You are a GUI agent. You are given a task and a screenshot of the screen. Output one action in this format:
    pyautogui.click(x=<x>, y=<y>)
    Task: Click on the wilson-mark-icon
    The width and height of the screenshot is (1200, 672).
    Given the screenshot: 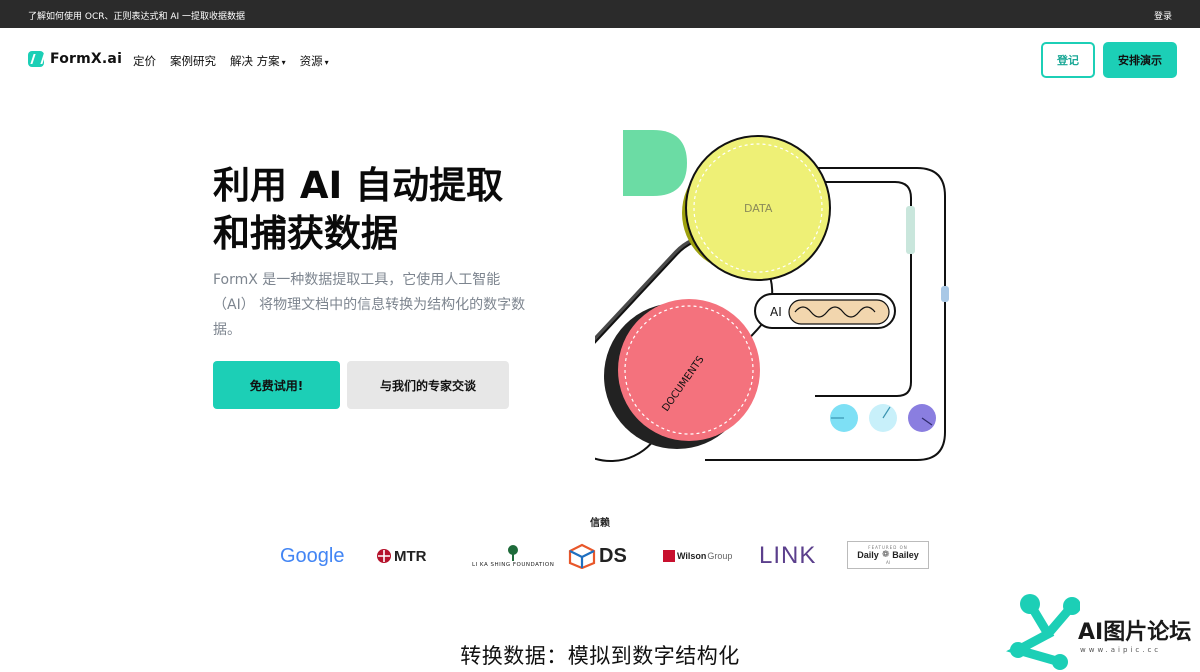 What is the action you would take?
    pyautogui.click(x=669, y=556)
    